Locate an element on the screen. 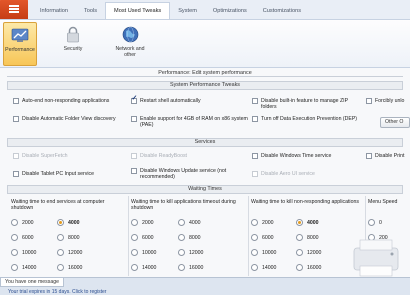  file-menu-button is located at coordinates (14, 9).